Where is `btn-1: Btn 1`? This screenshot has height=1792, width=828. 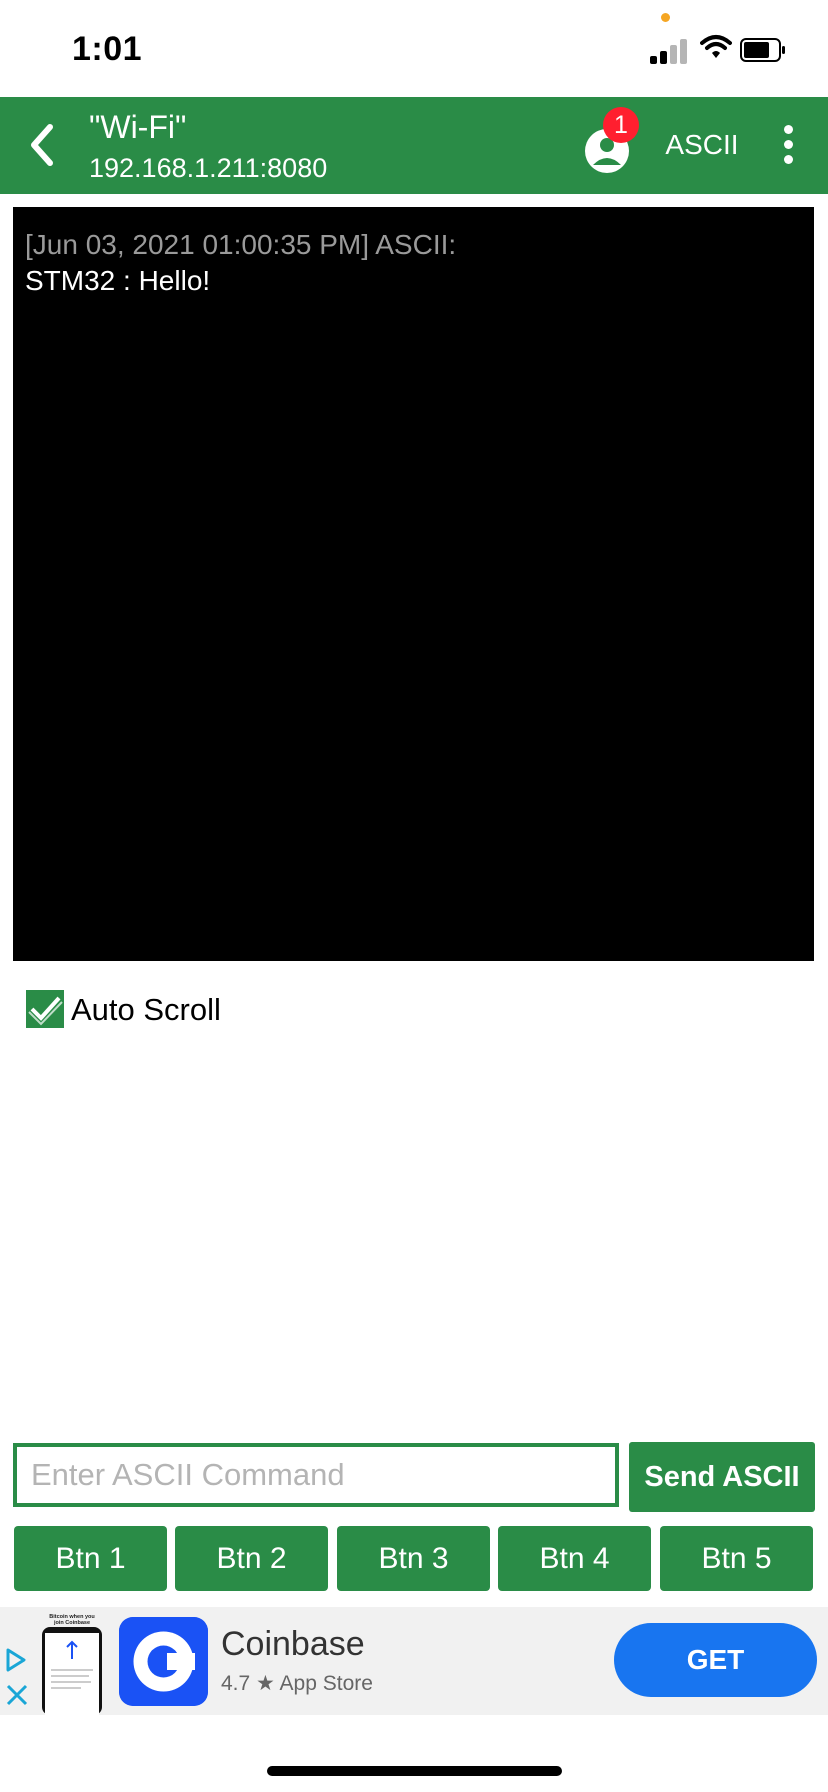 btn-1: Btn 1 is located at coordinates (90, 1558).